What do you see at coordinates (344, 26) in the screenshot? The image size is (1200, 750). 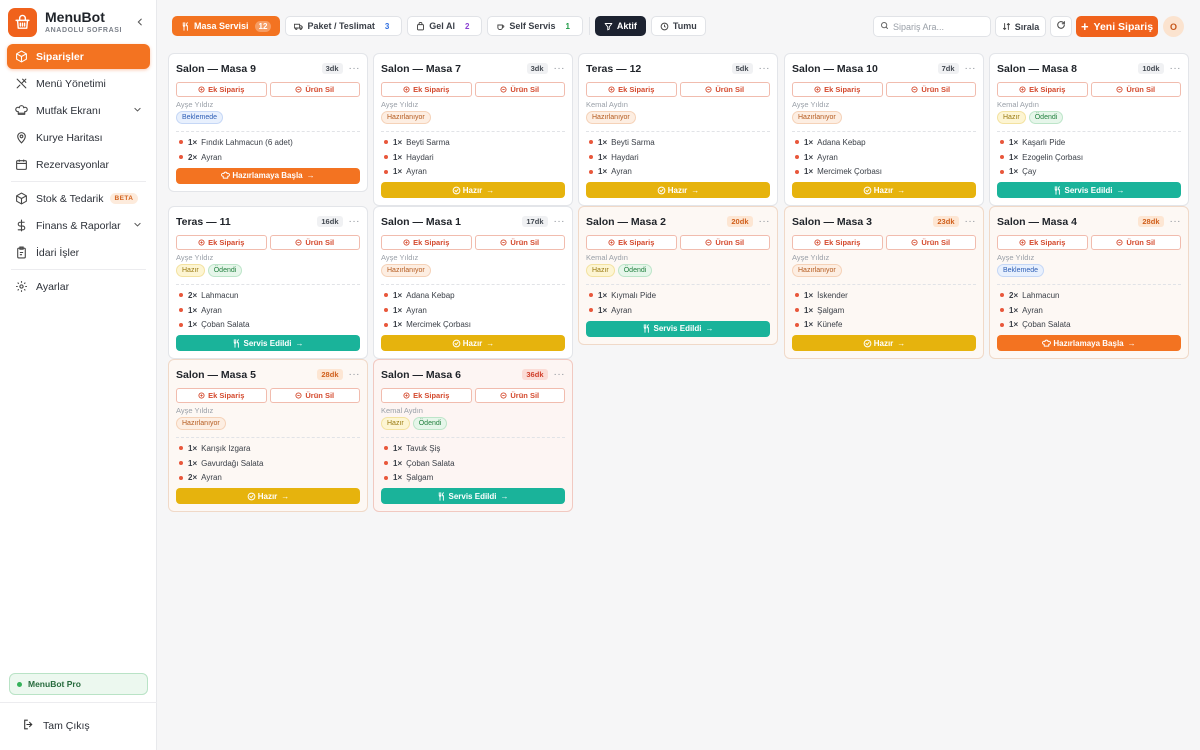 I see `tab-paket-teslimat: Paket / Teslimat 3` at bounding box center [344, 26].